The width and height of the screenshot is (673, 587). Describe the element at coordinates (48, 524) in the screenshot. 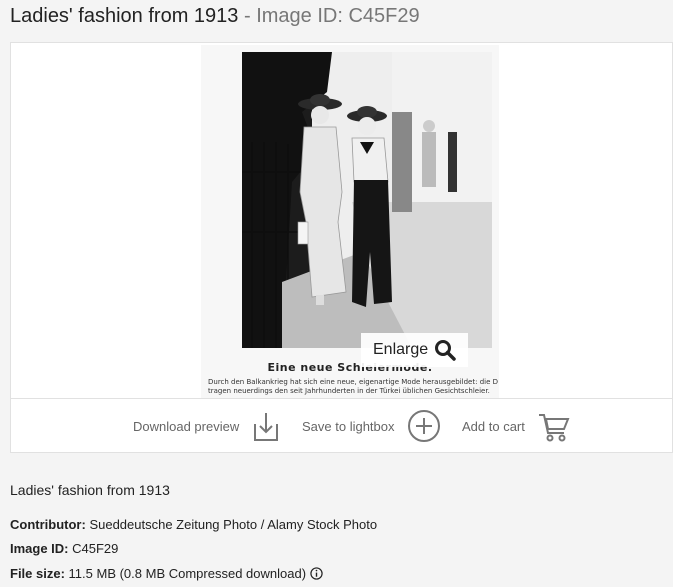

I see `contributor-label: Contributor:` at that location.